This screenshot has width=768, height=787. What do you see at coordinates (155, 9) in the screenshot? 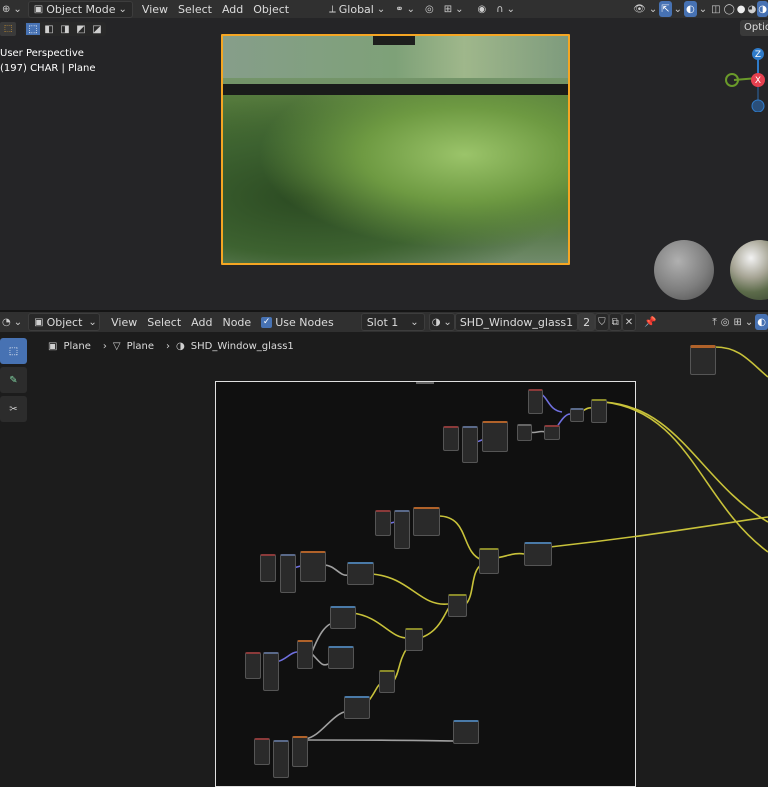
I see `menu-view: View` at bounding box center [155, 9].